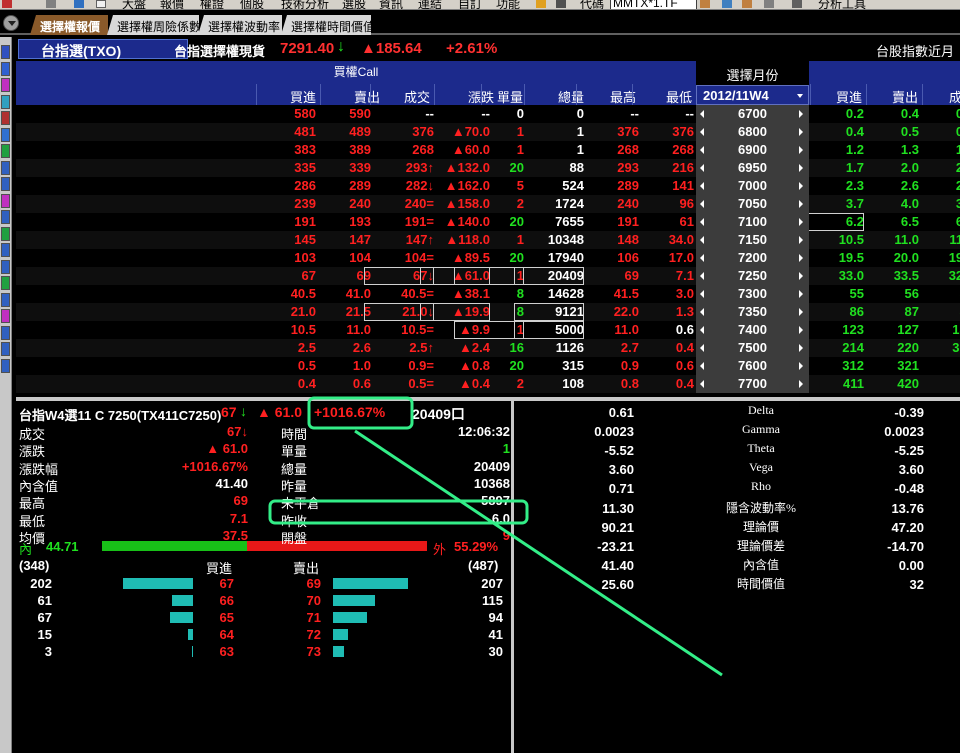 The image size is (960, 753). Describe the element at coordinates (488, 222) in the screenshot. I see `table-row: 191193191=▲140.0207655191616.26.56.57100` at that location.